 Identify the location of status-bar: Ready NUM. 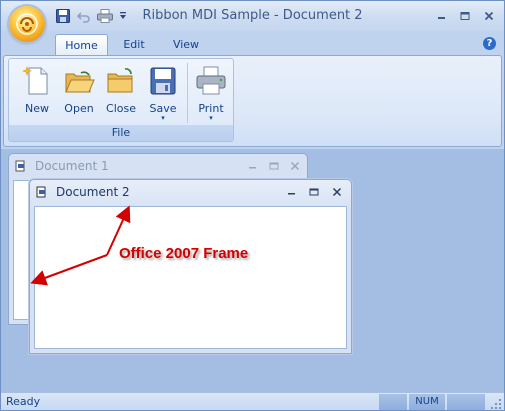
(252, 401).